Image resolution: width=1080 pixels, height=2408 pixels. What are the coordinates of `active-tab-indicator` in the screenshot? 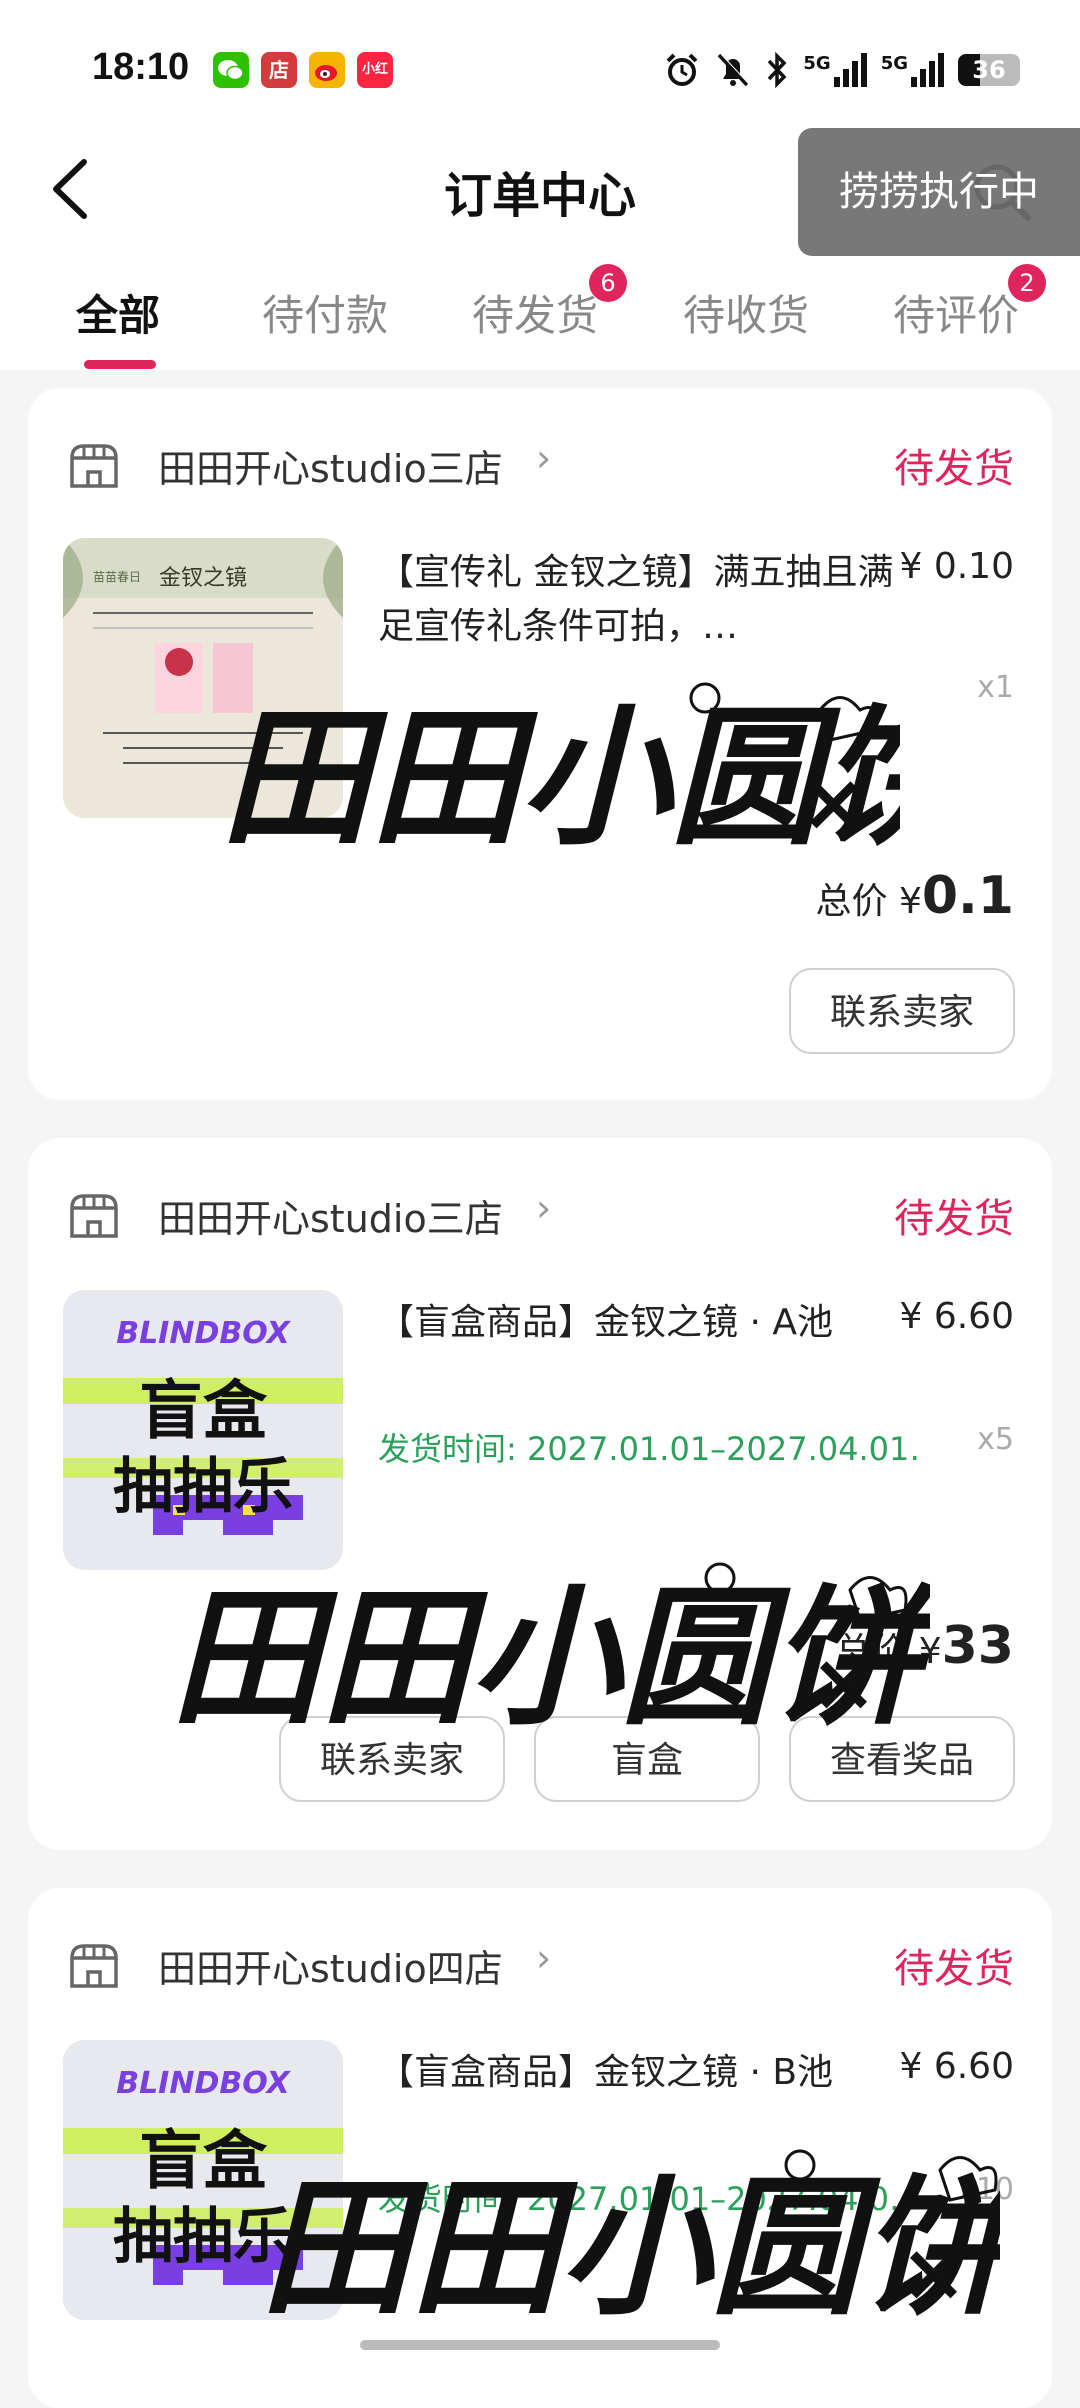 It's located at (120, 364).